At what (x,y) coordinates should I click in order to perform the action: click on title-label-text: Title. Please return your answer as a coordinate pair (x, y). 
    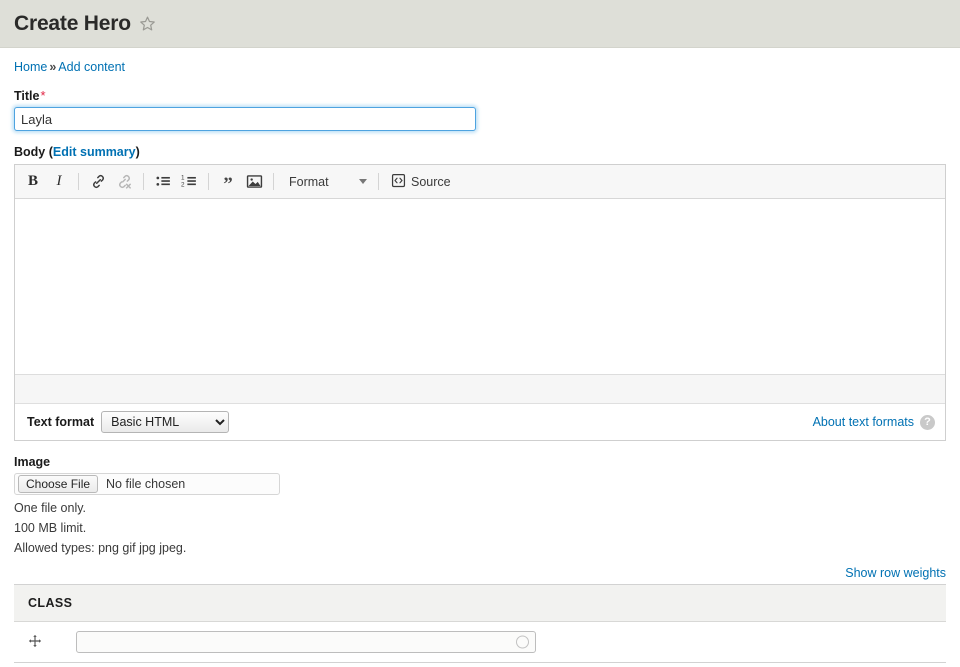
    Looking at the image, I should click on (27, 96).